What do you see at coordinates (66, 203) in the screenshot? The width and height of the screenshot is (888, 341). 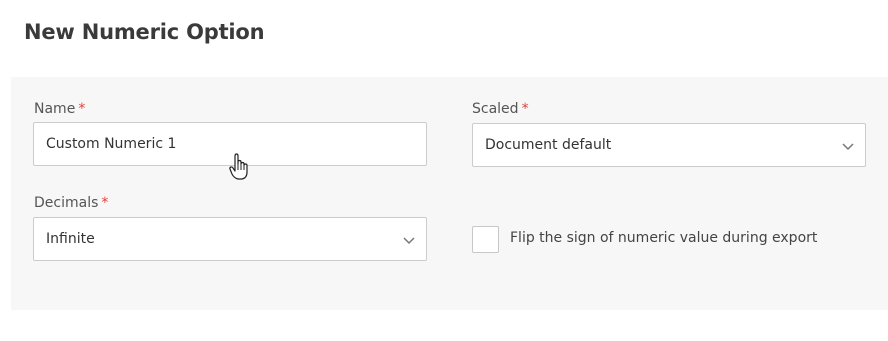 I see `decimals-label-text: Decimals` at bounding box center [66, 203].